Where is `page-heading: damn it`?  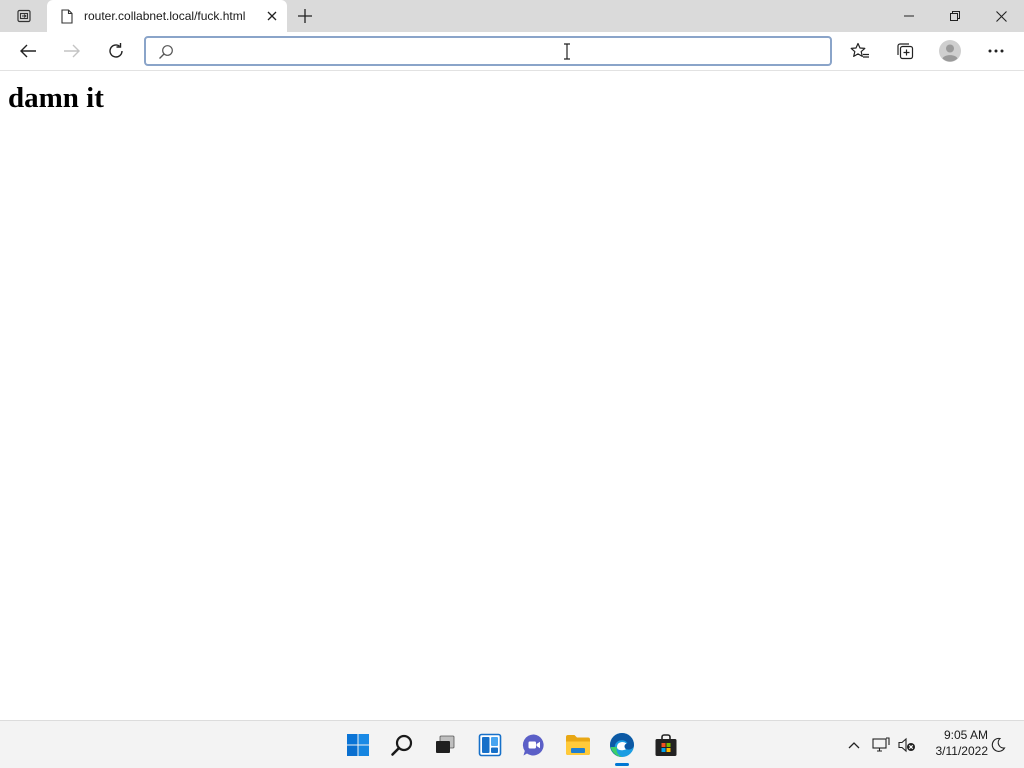
page-heading: damn it is located at coordinates (56, 98).